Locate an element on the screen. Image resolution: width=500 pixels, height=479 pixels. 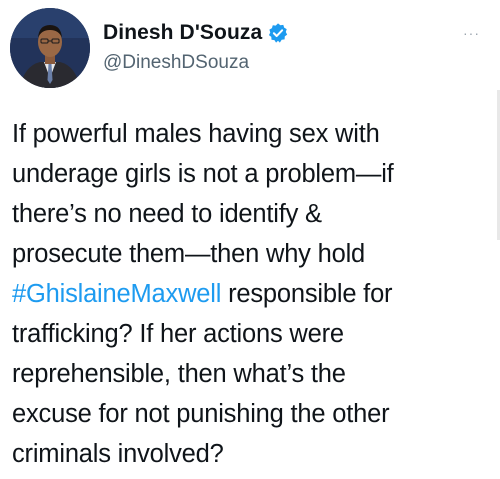
hashtag-link: #GhislaineMaxwell is located at coordinates (116, 294).